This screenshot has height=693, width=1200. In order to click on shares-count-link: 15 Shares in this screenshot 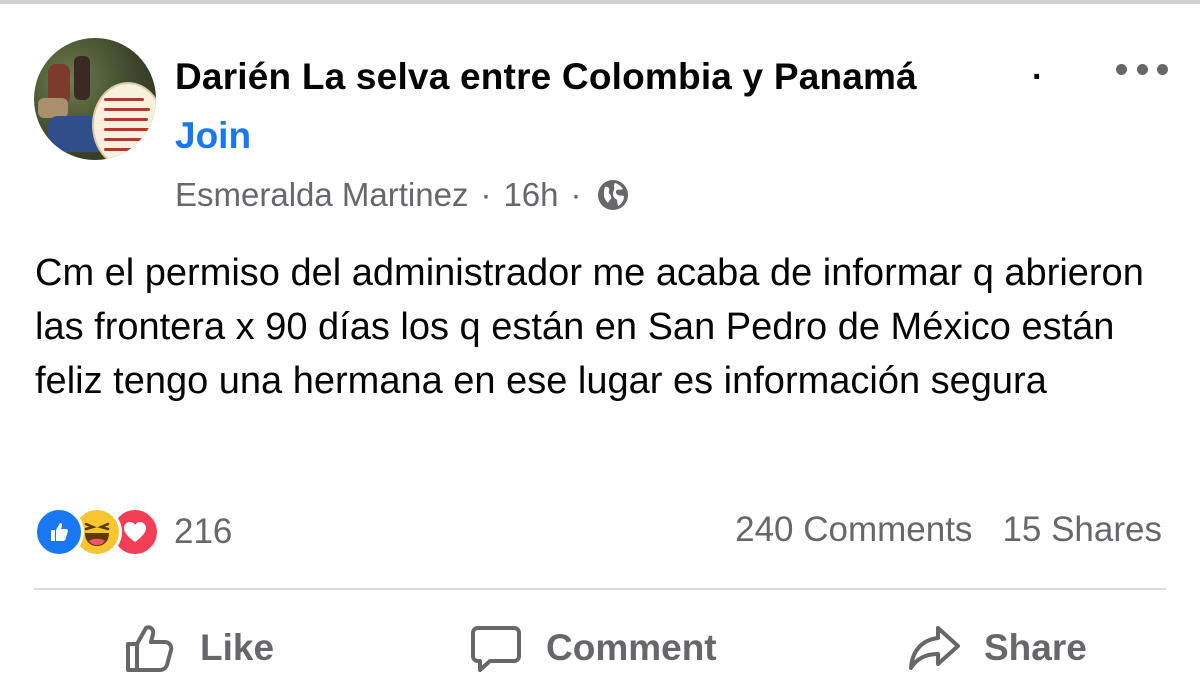, I will do `click(1082, 529)`.